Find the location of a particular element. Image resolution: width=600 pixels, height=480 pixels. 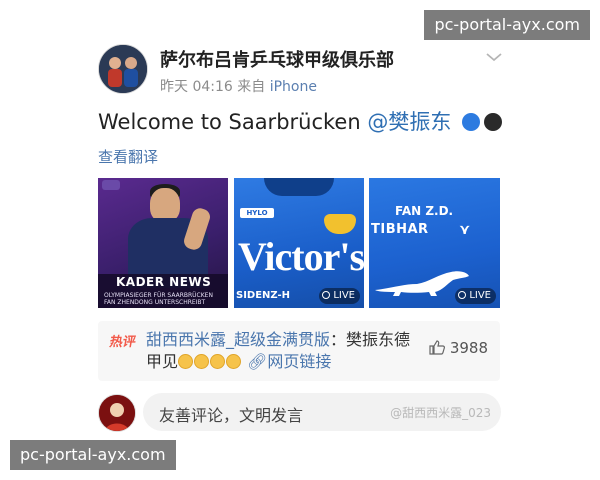

like-count: 3988 is located at coordinates (468, 348).